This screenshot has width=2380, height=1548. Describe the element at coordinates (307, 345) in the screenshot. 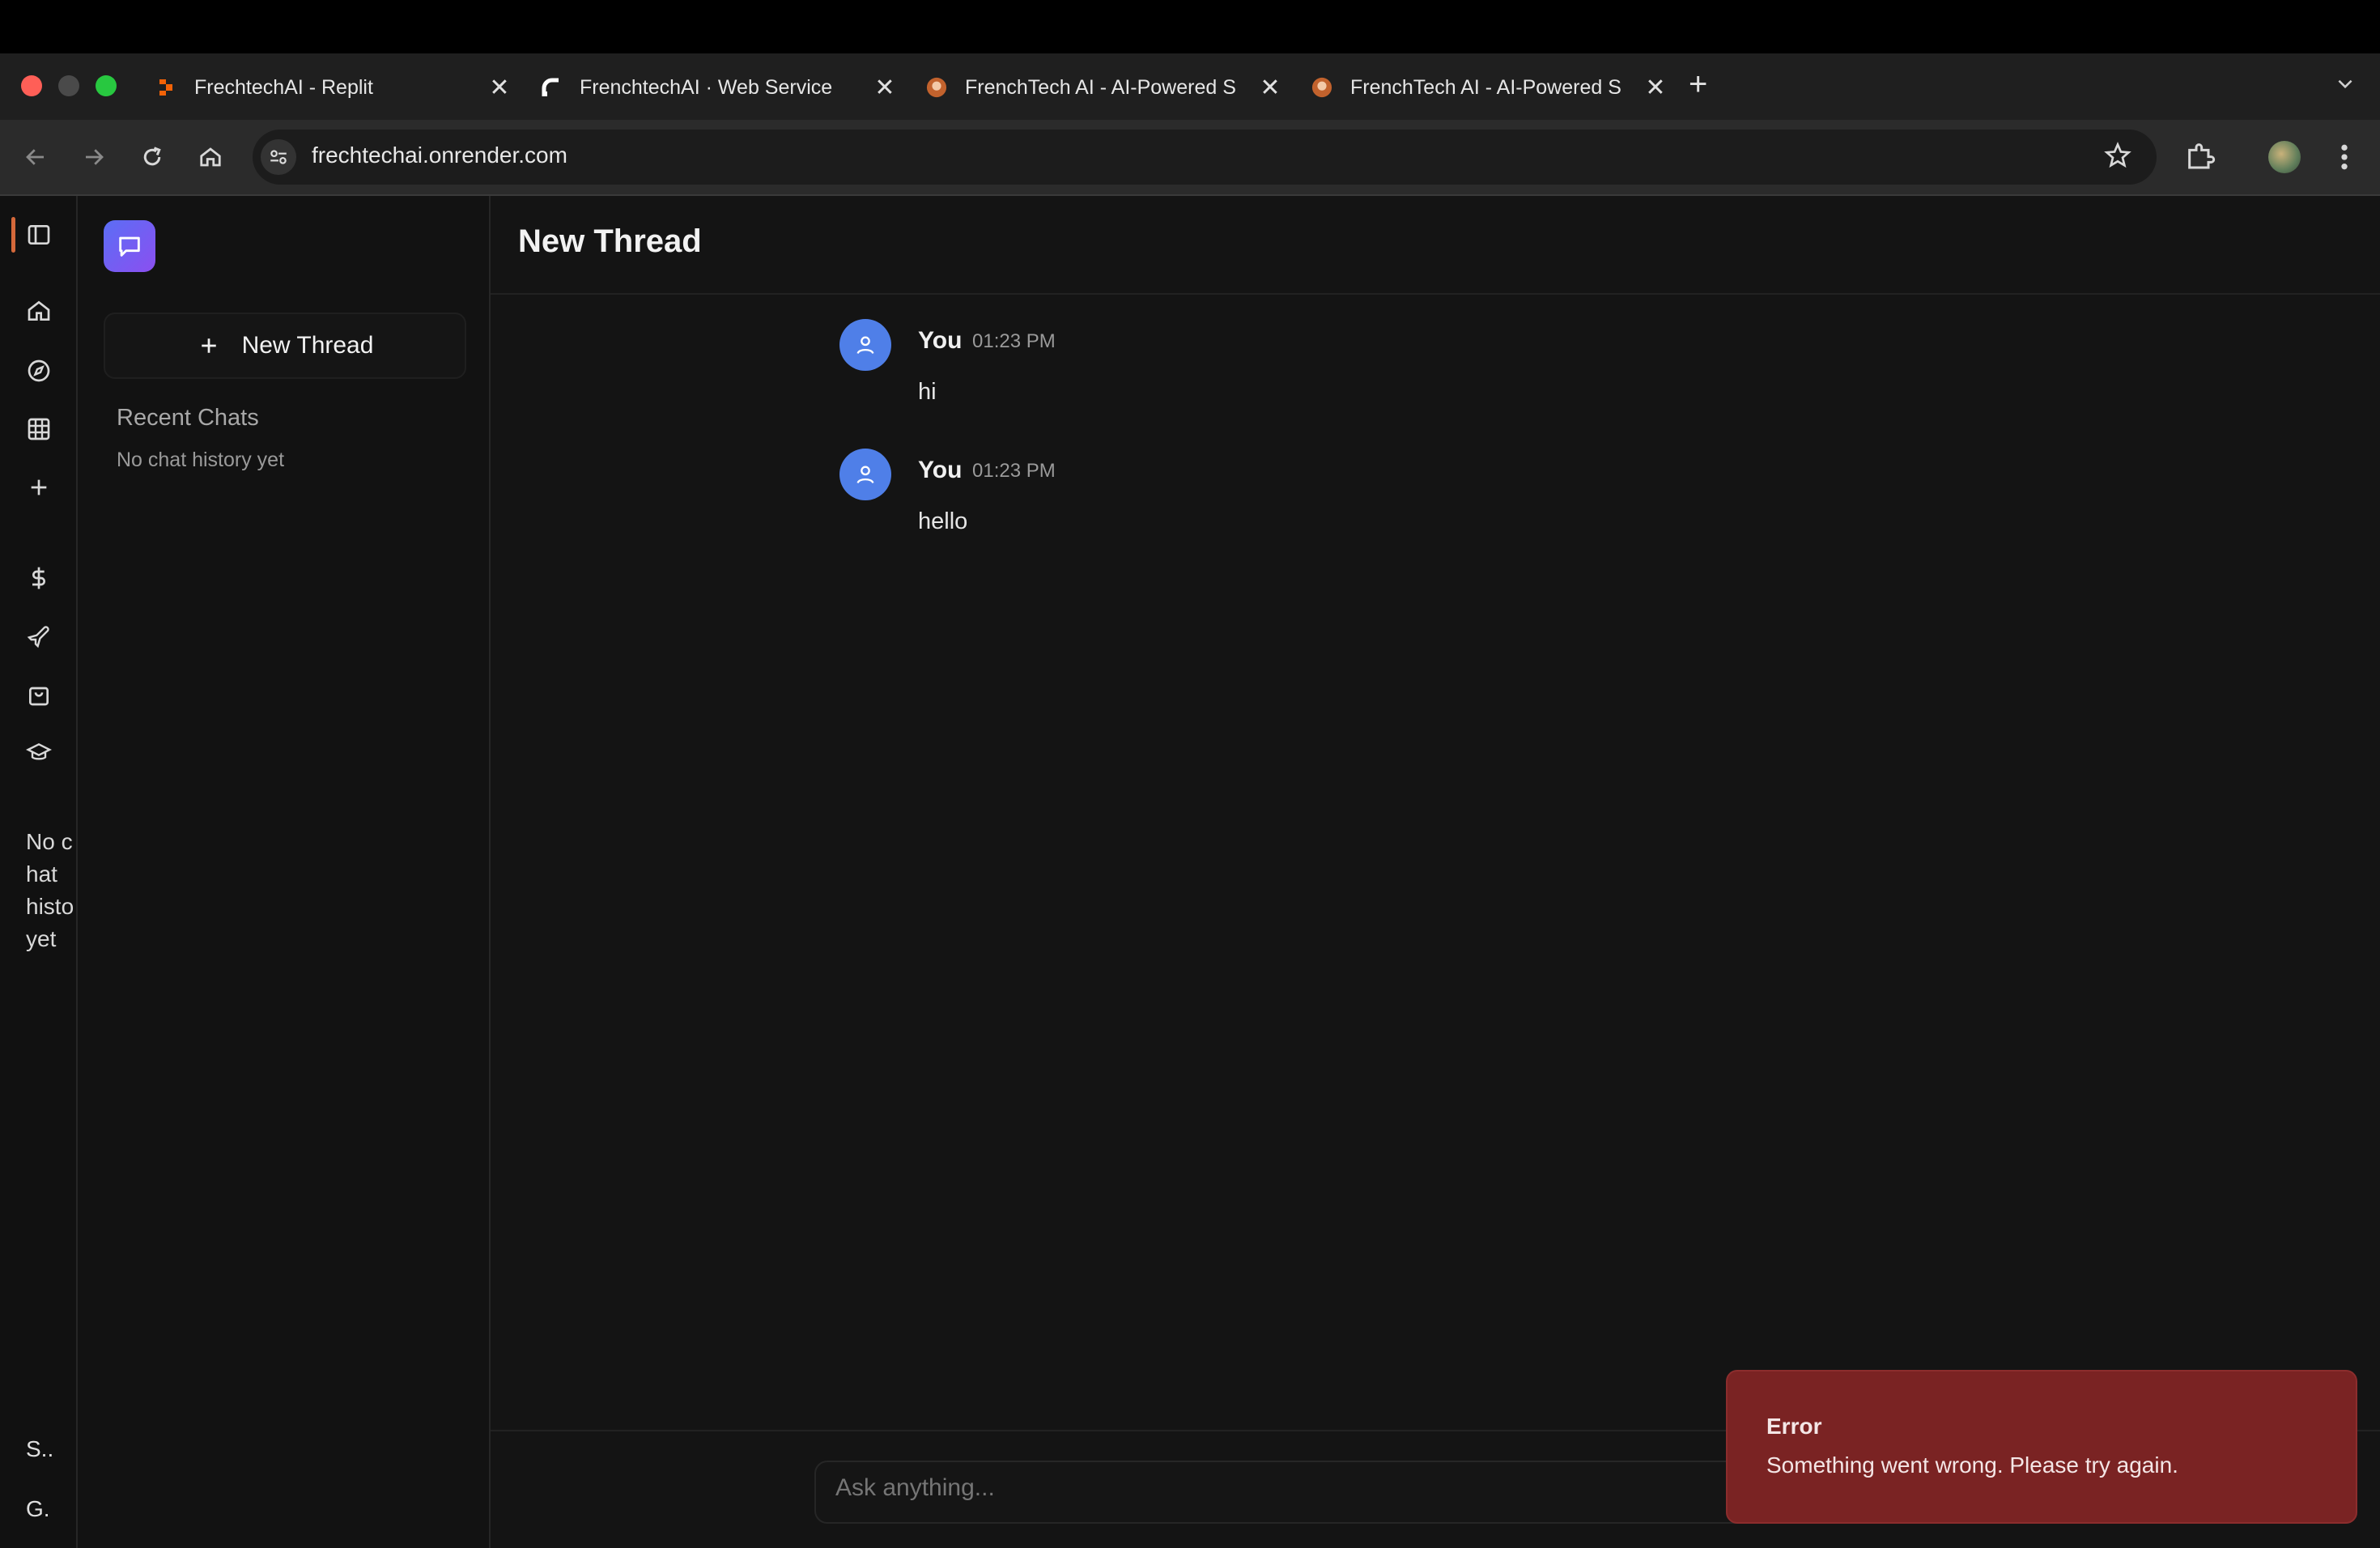

I see `new-thread-label: New Thread` at that location.